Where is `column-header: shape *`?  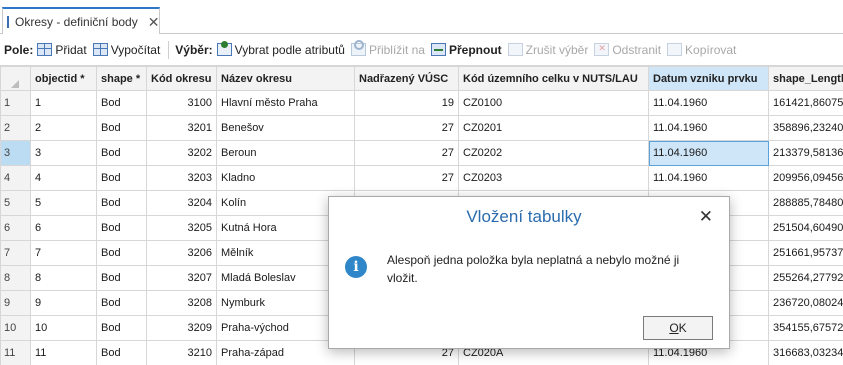 column-header: shape * is located at coordinates (121, 78).